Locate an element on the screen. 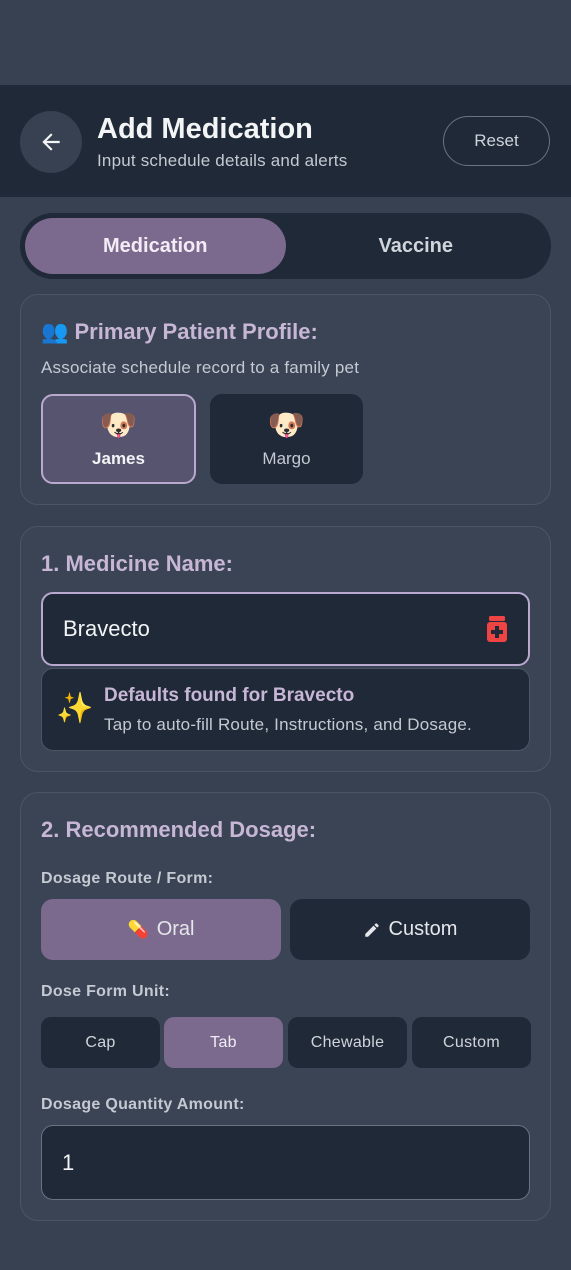 This screenshot has height=1270, width=571. back-button is located at coordinates (51, 142).